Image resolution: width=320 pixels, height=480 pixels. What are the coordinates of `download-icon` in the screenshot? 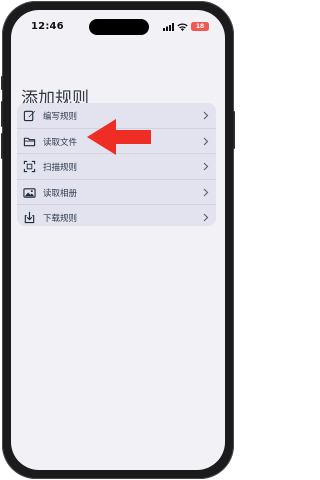 It's located at (29, 218).